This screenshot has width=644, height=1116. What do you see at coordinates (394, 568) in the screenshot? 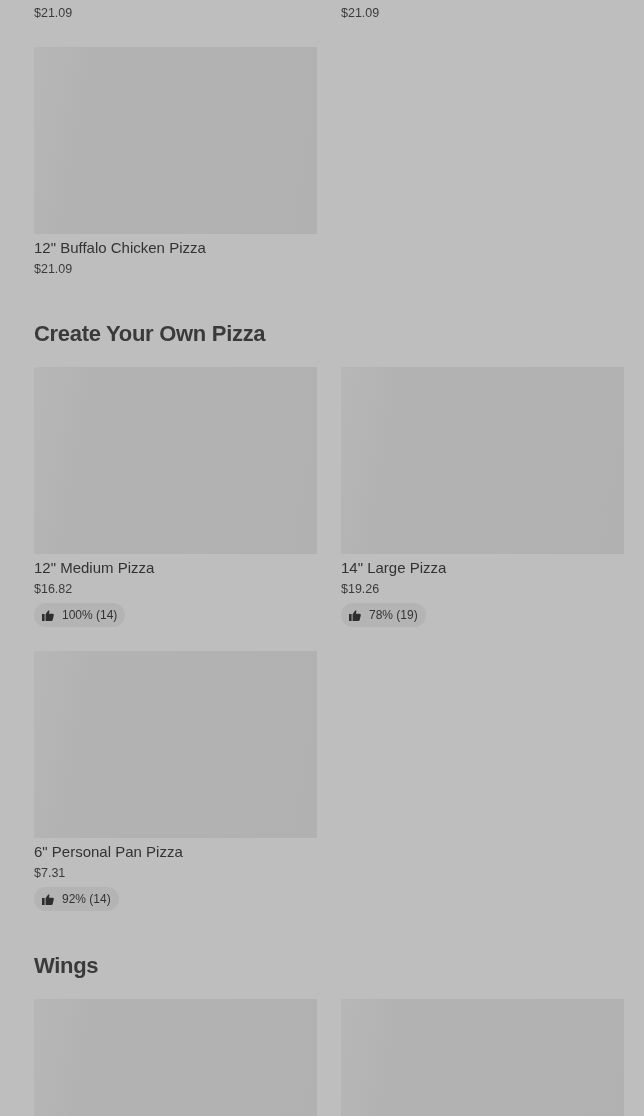
I see `item-title: 14" Large Pizza` at bounding box center [394, 568].